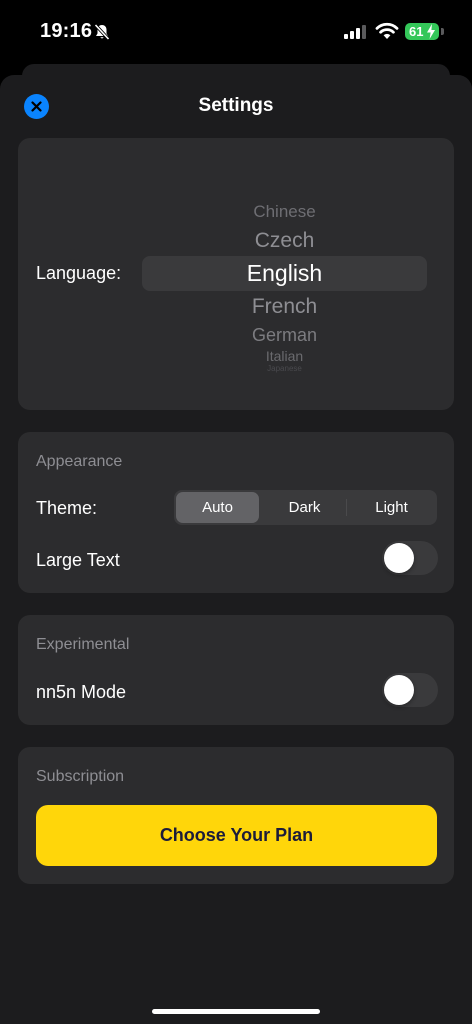 The width and height of the screenshot is (472, 1024). I want to click on wifi-icon, so click(387, 30).